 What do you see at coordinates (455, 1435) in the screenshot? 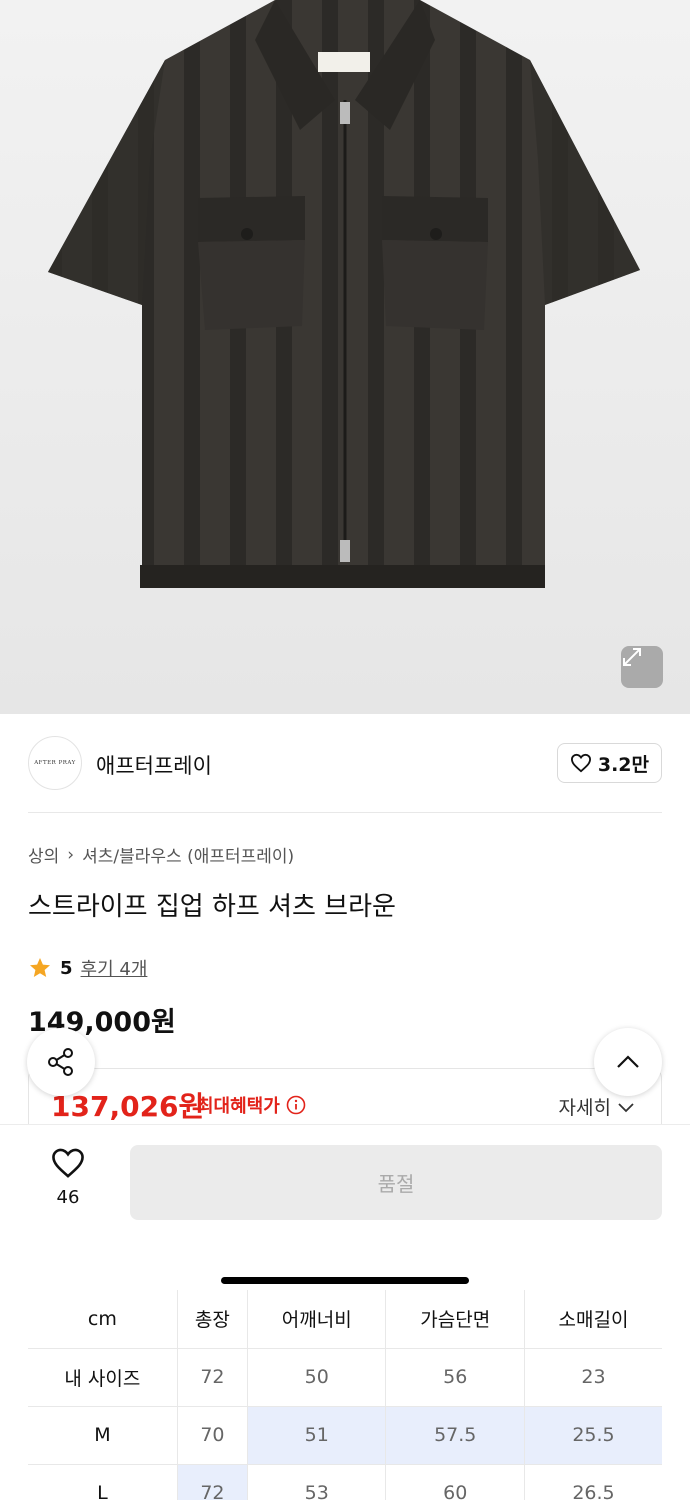
I see `size-cell: 57.5` at bounding box center [455, 1435].